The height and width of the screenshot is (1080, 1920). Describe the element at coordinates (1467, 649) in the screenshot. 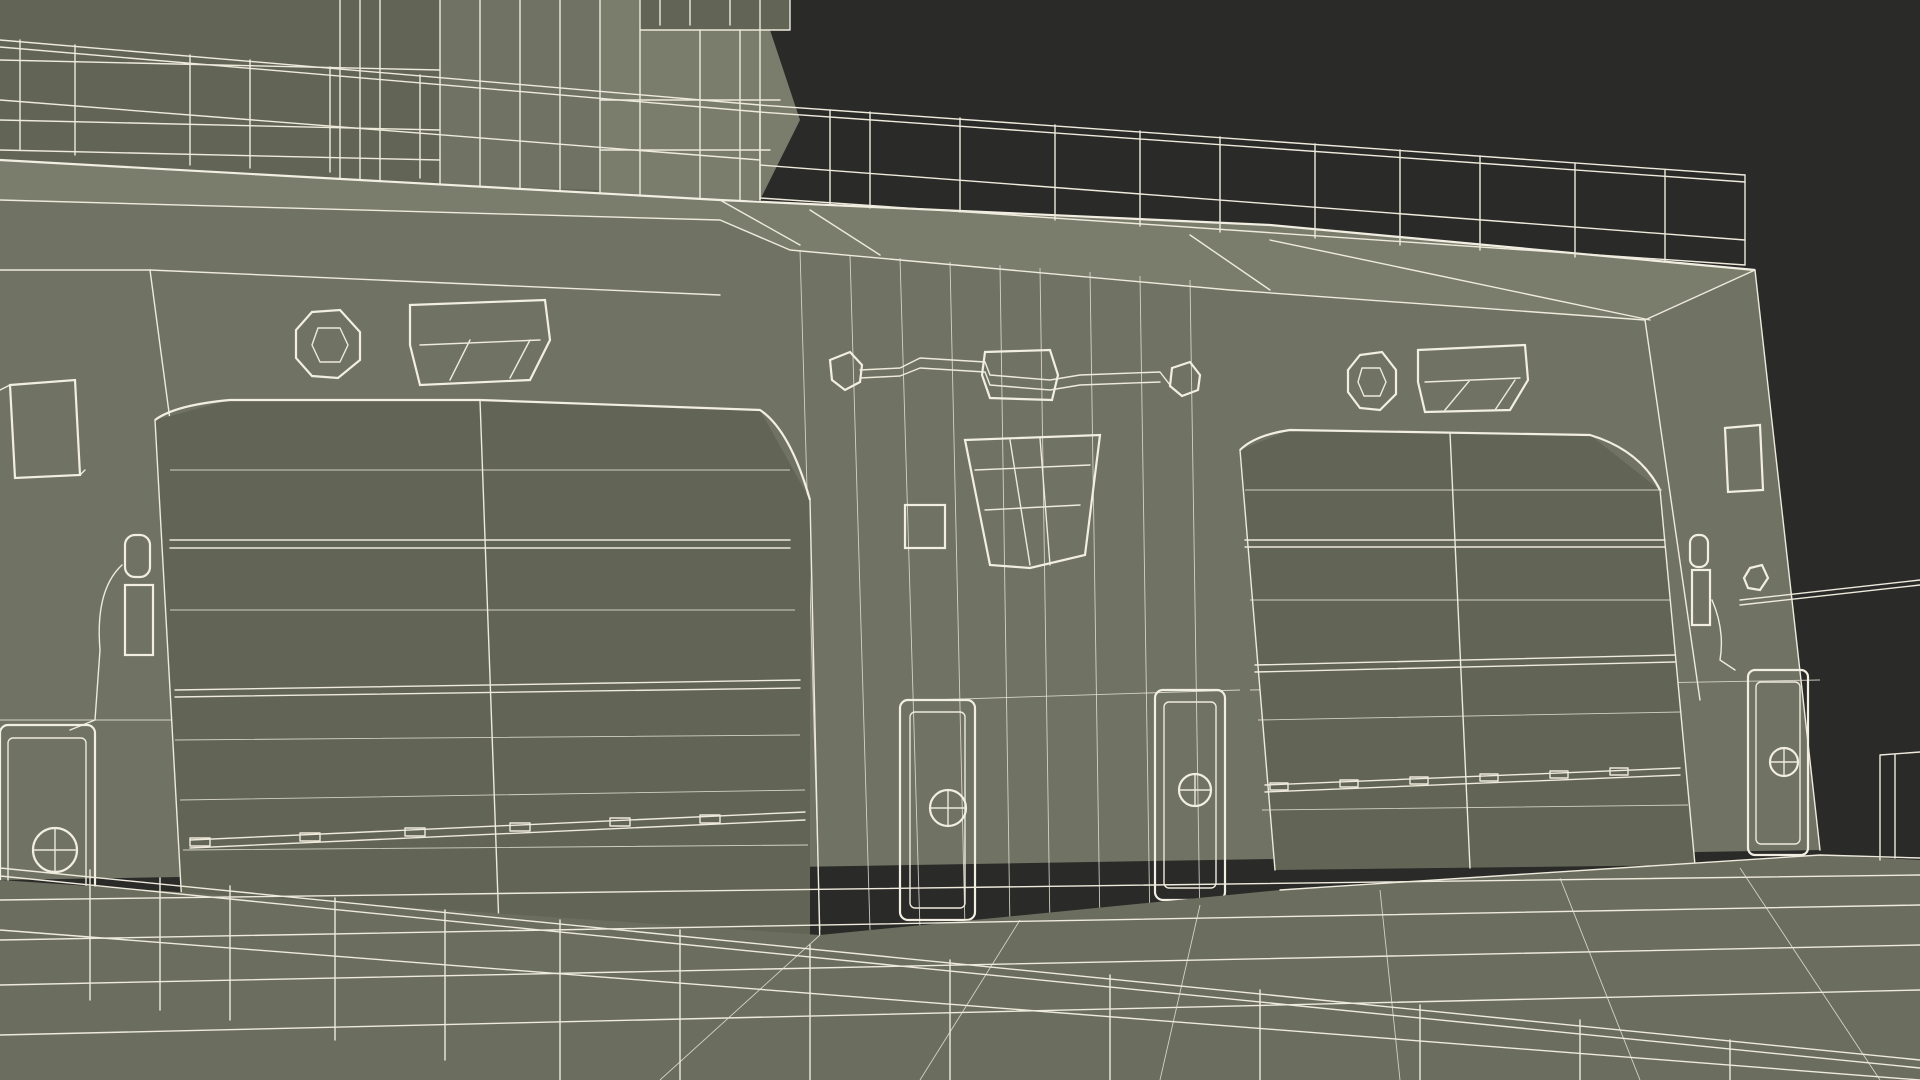

I see `hangar-door-right` at that location.